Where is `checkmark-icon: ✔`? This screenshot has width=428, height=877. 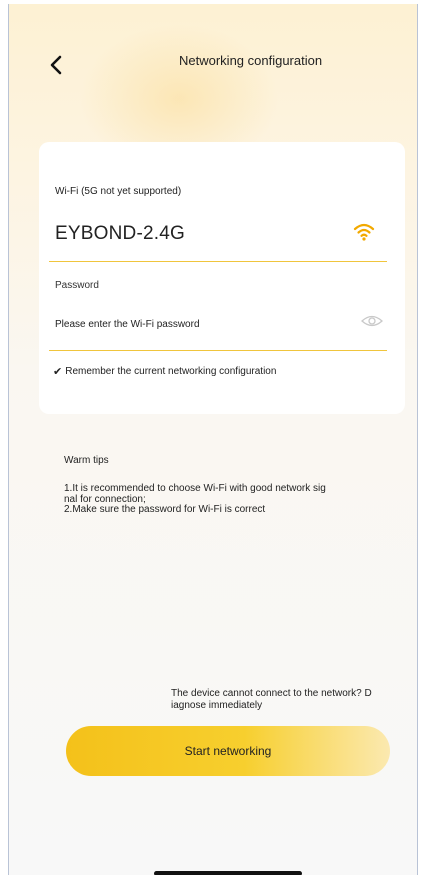
checkmark-icon: ✔ is located at coordinates (58, 372).